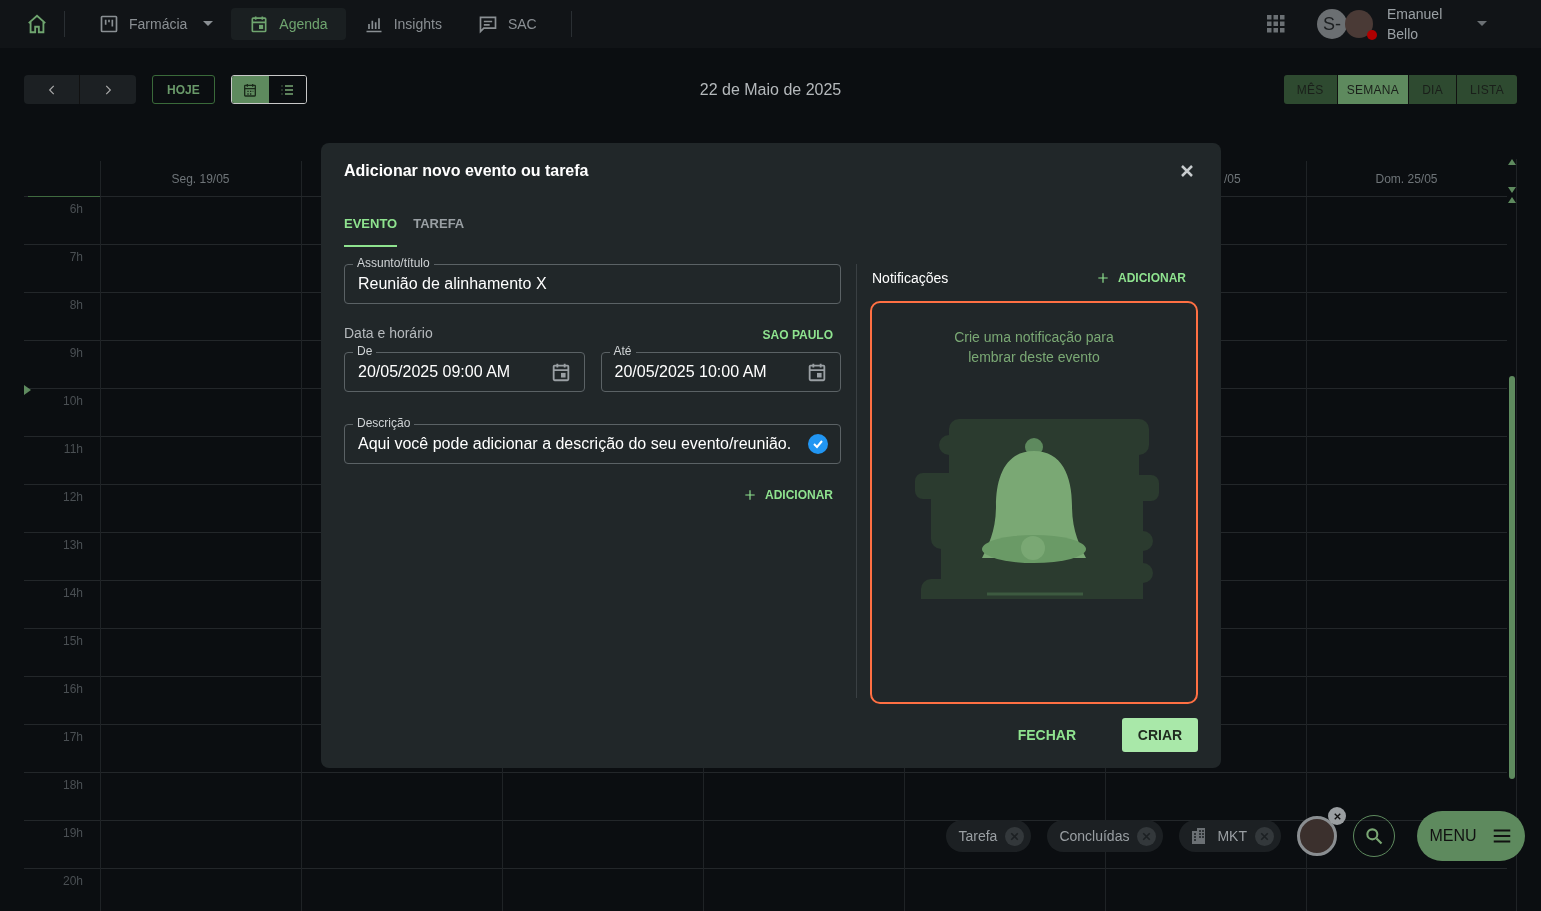 The height and width of the screenshot is (911, 1541). What do you see at coordinates (371, 228) in the screenshot?
I see `dialog-tab: EVENTO` at bounding box center [371, 228].